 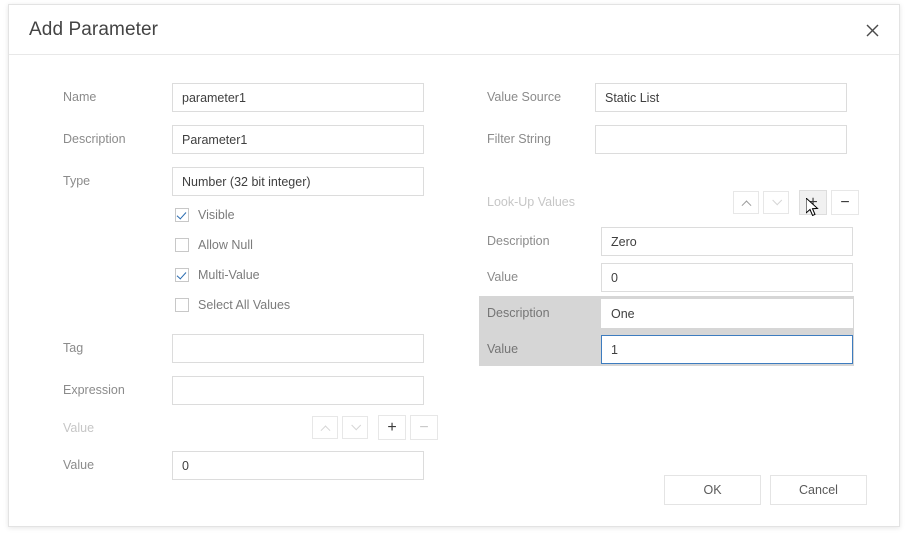 I want to click on cancel-button: Cancel, so click(x=818, y=490).